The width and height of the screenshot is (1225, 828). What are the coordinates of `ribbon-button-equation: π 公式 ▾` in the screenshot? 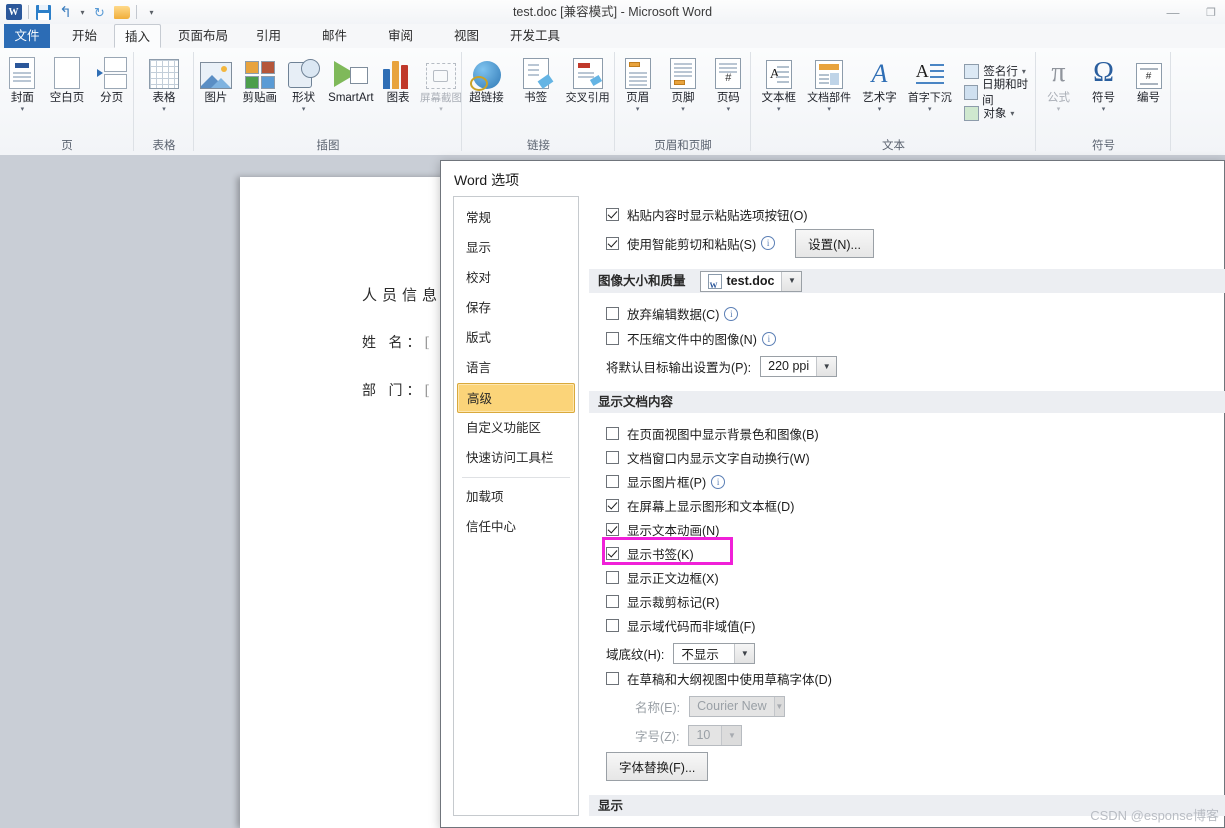 It's located at (1058, 83).